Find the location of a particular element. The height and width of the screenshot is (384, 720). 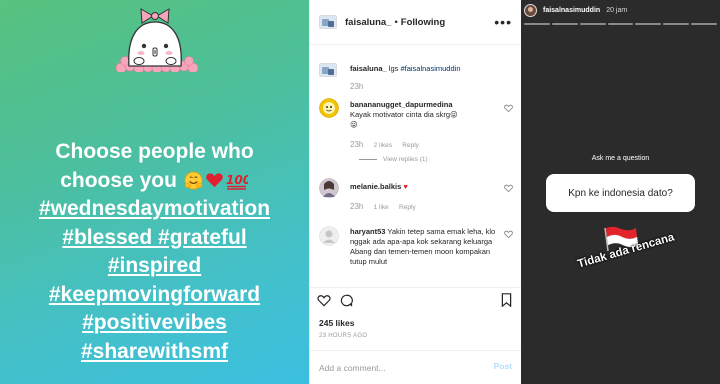

comment-body: melanie.balkis ♥ is located at coordinates (425, 187).